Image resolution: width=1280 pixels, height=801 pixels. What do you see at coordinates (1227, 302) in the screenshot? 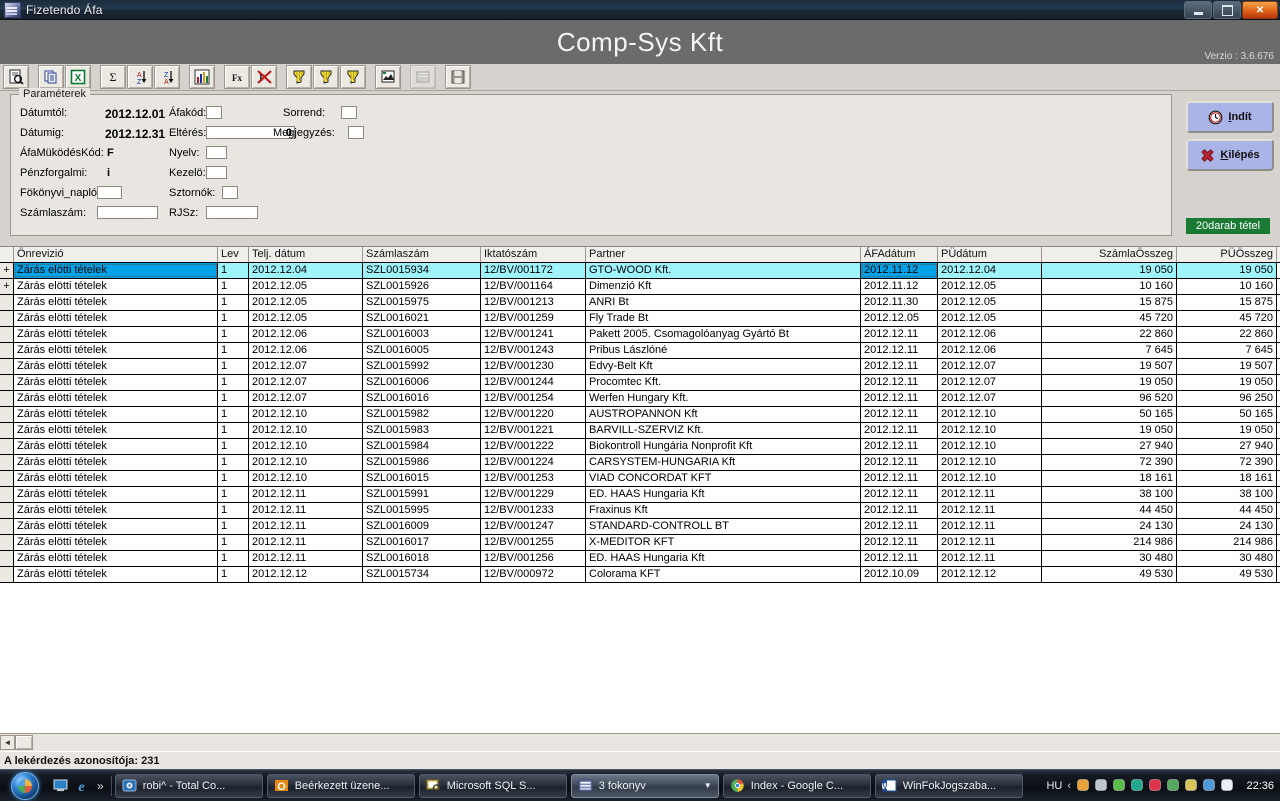
I see `cell-puosszeg: 15 875` at bounding box center [1227, 302].